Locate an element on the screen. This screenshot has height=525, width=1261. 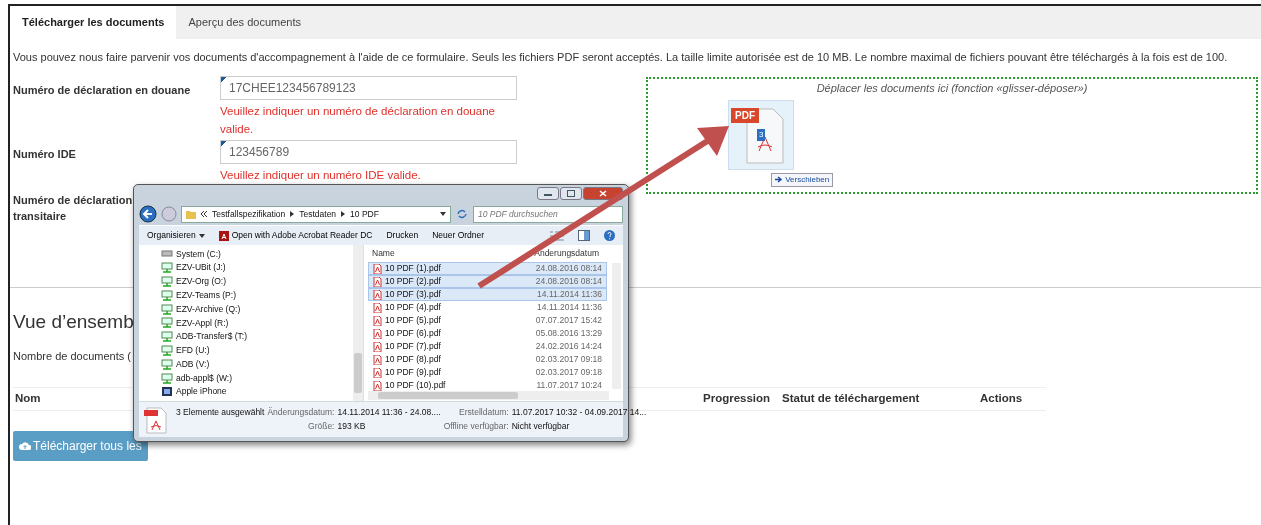
file-row: 10 PDF (4).pdf 14.11.2014 11:36 is located at coordinates (487, 307).